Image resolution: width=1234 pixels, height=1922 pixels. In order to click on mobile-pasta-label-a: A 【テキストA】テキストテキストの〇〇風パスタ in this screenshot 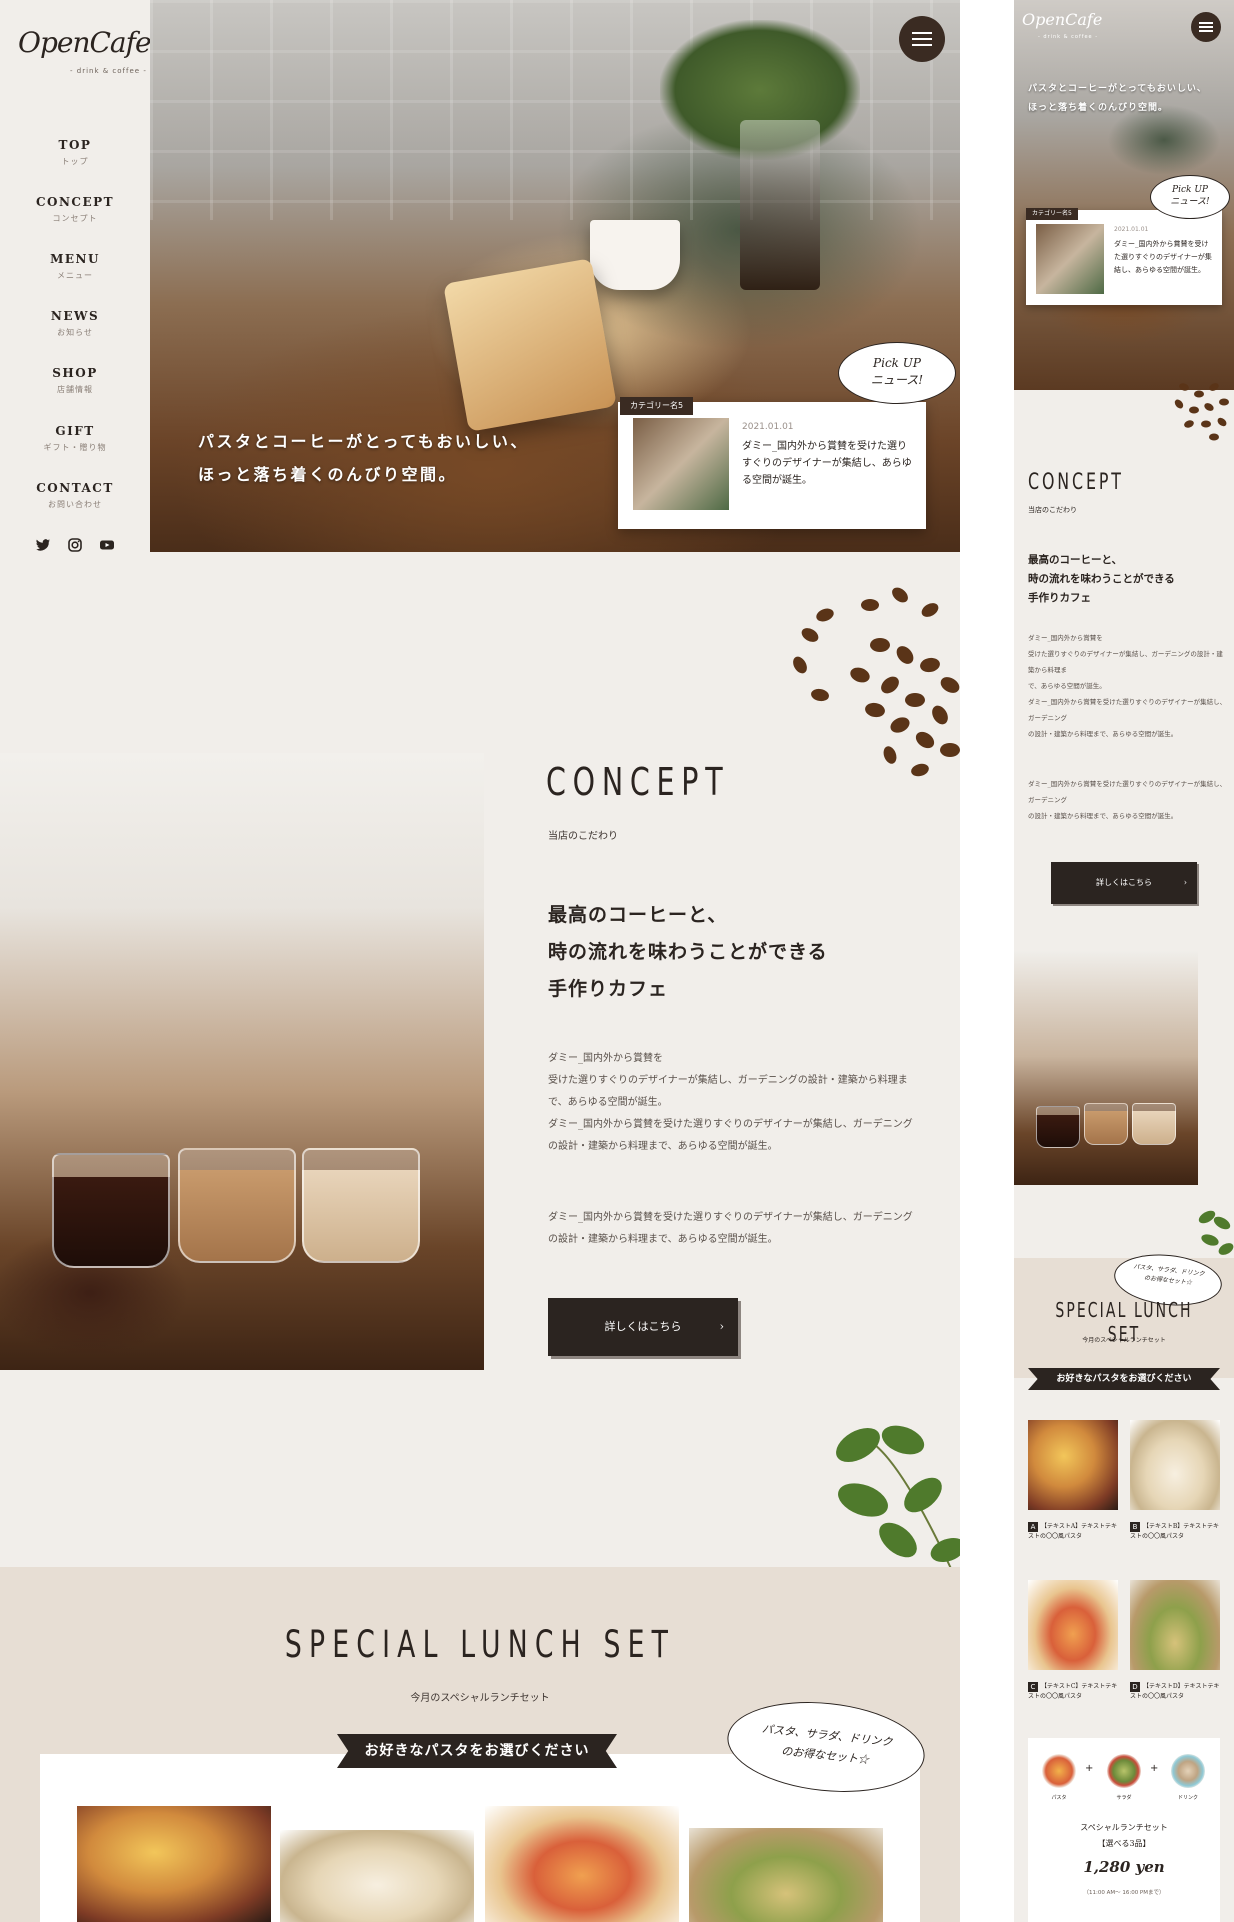, I will do `click(1073, 1532)`.